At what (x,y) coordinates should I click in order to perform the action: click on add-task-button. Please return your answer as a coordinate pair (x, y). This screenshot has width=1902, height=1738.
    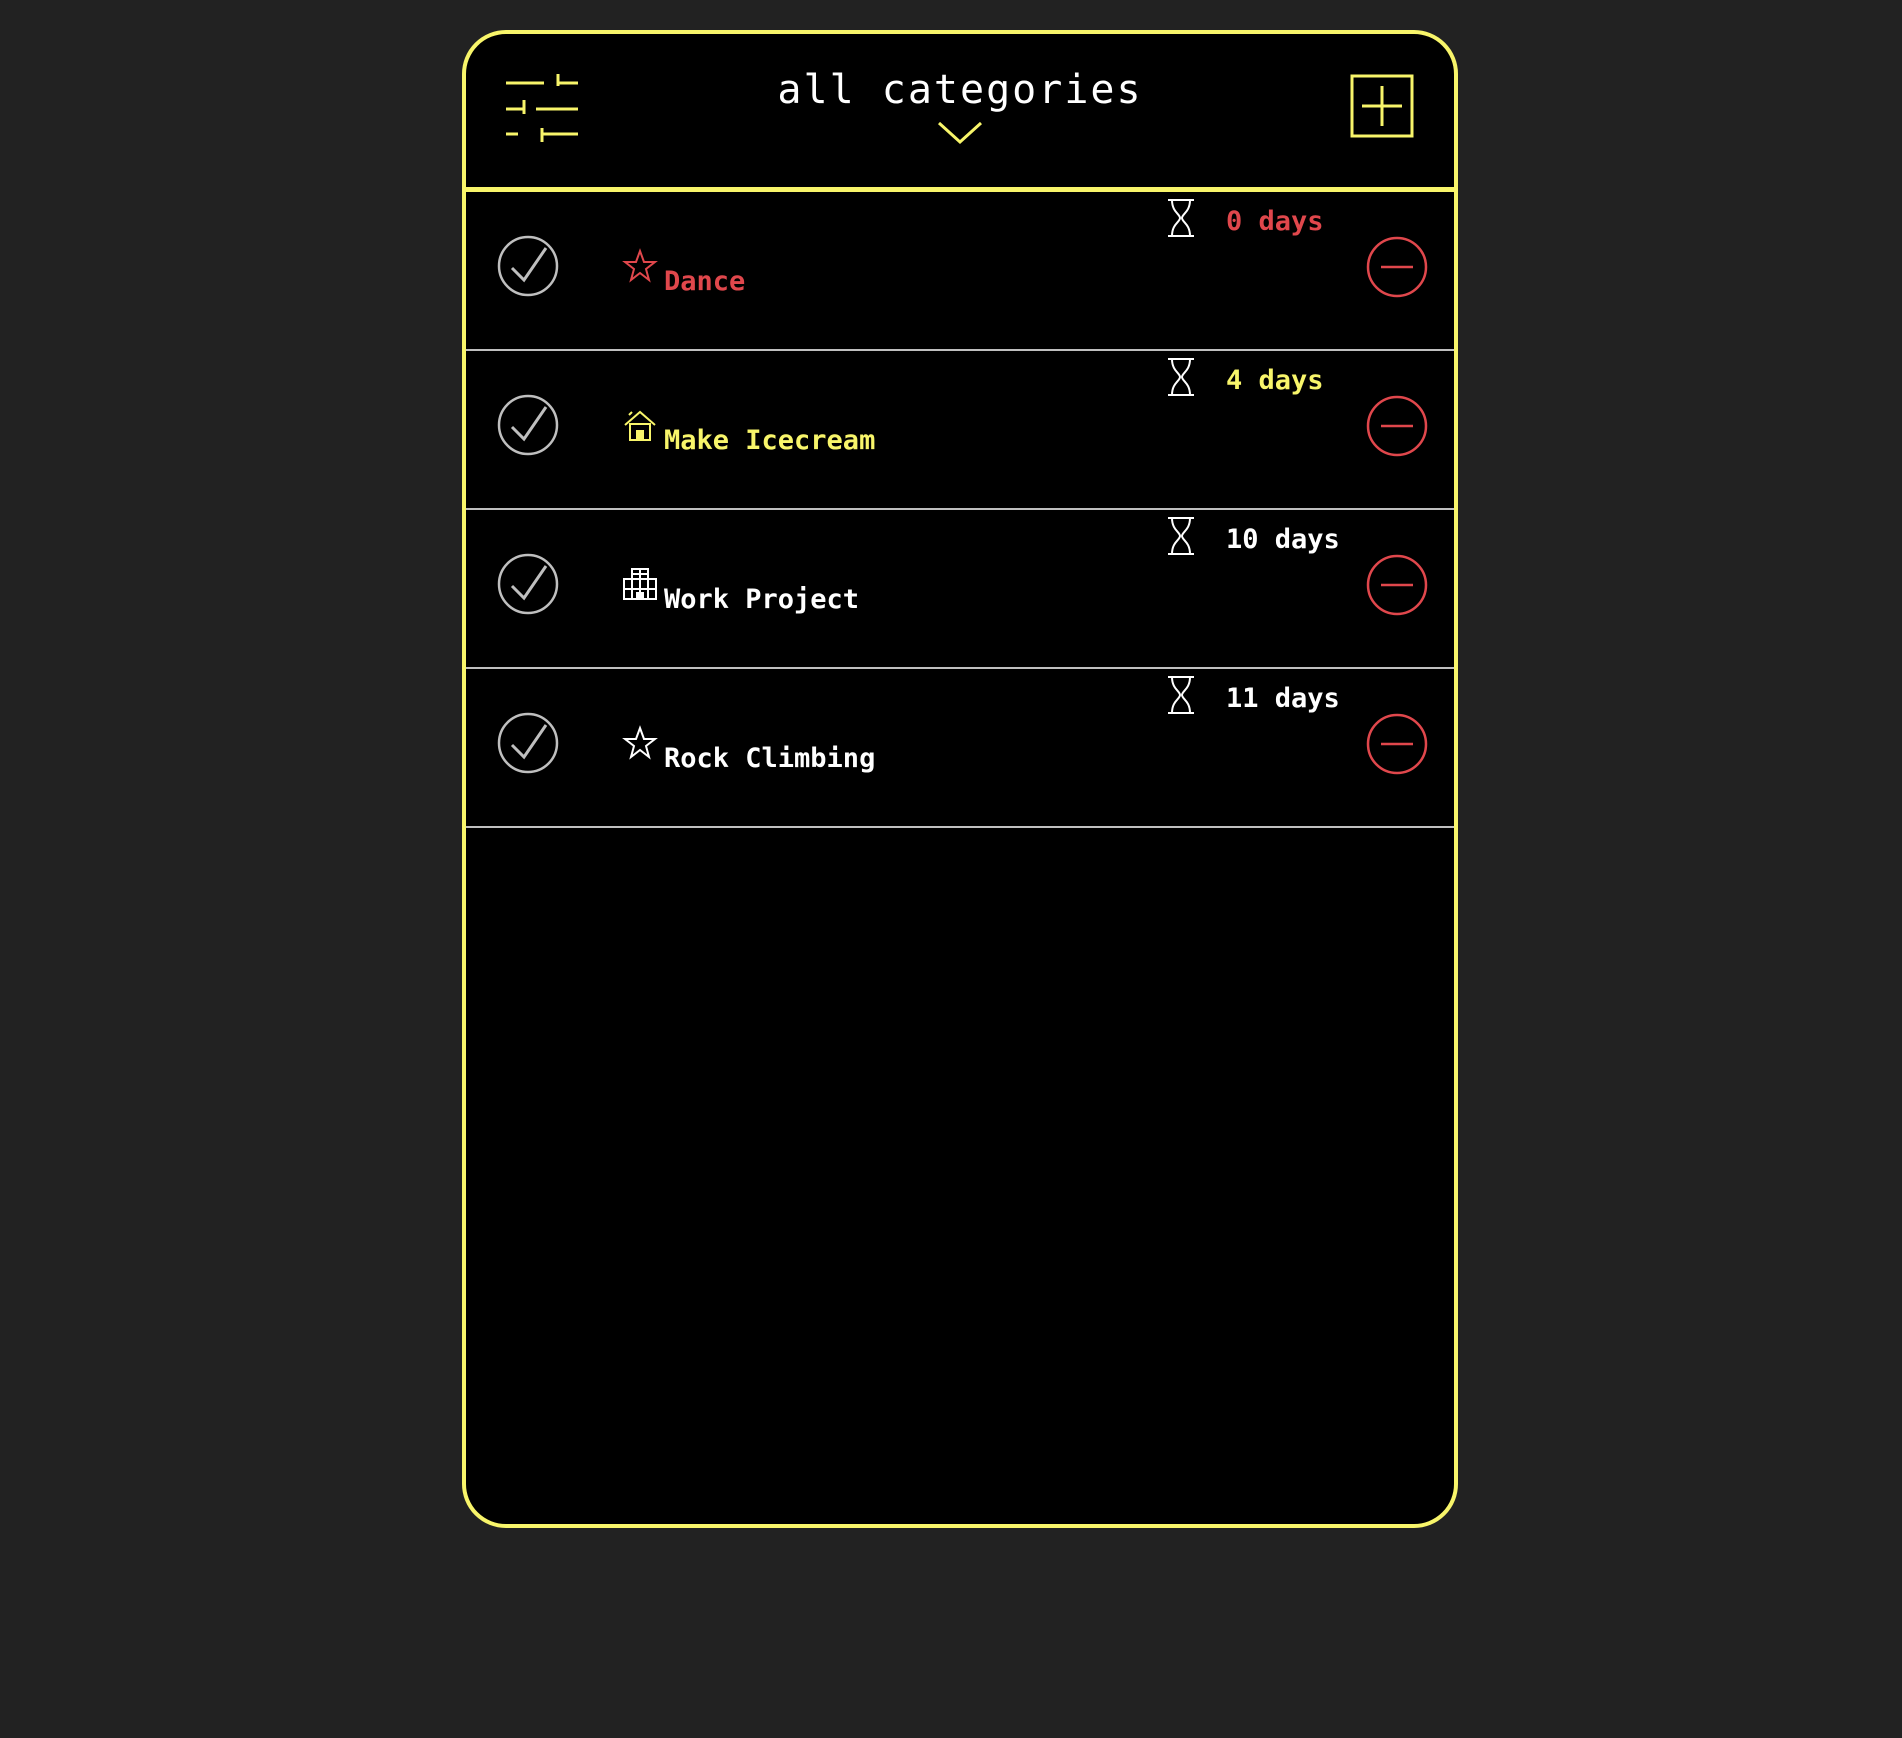
    Looking at the image, I should click on (1382, 106).